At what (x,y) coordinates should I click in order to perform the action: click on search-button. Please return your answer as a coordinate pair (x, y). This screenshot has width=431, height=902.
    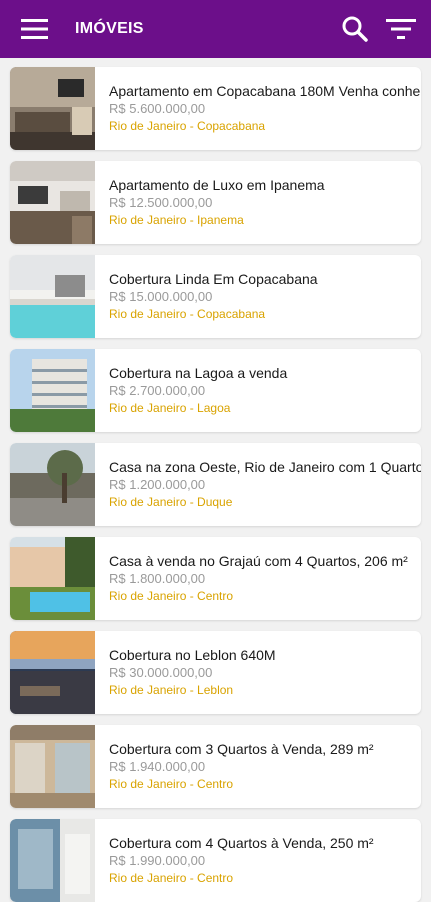
    Looking at the image, I should click on (355, 29).